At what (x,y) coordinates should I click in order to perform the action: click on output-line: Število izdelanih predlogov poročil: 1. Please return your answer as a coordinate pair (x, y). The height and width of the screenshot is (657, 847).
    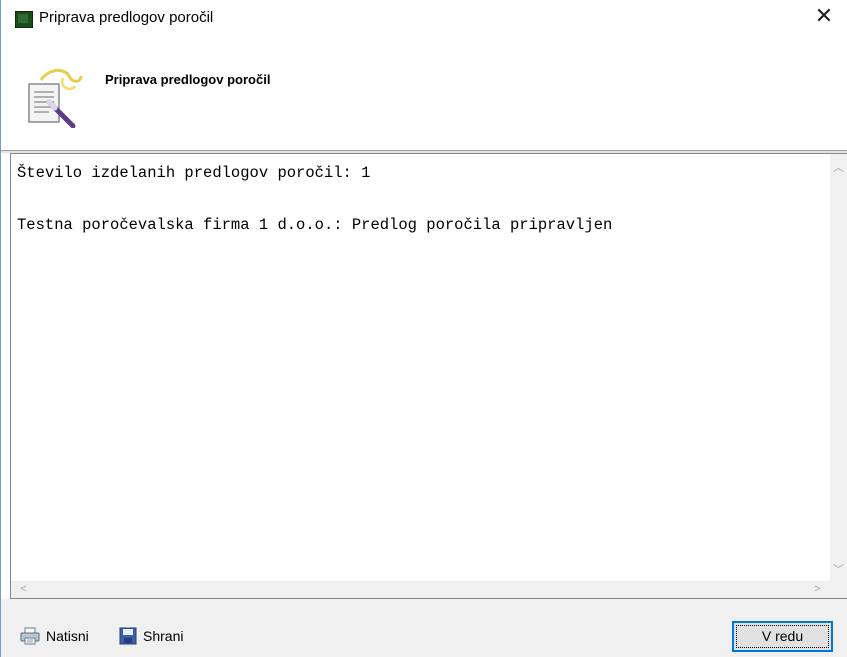
    Looking at the image, I should click on (194, 173).